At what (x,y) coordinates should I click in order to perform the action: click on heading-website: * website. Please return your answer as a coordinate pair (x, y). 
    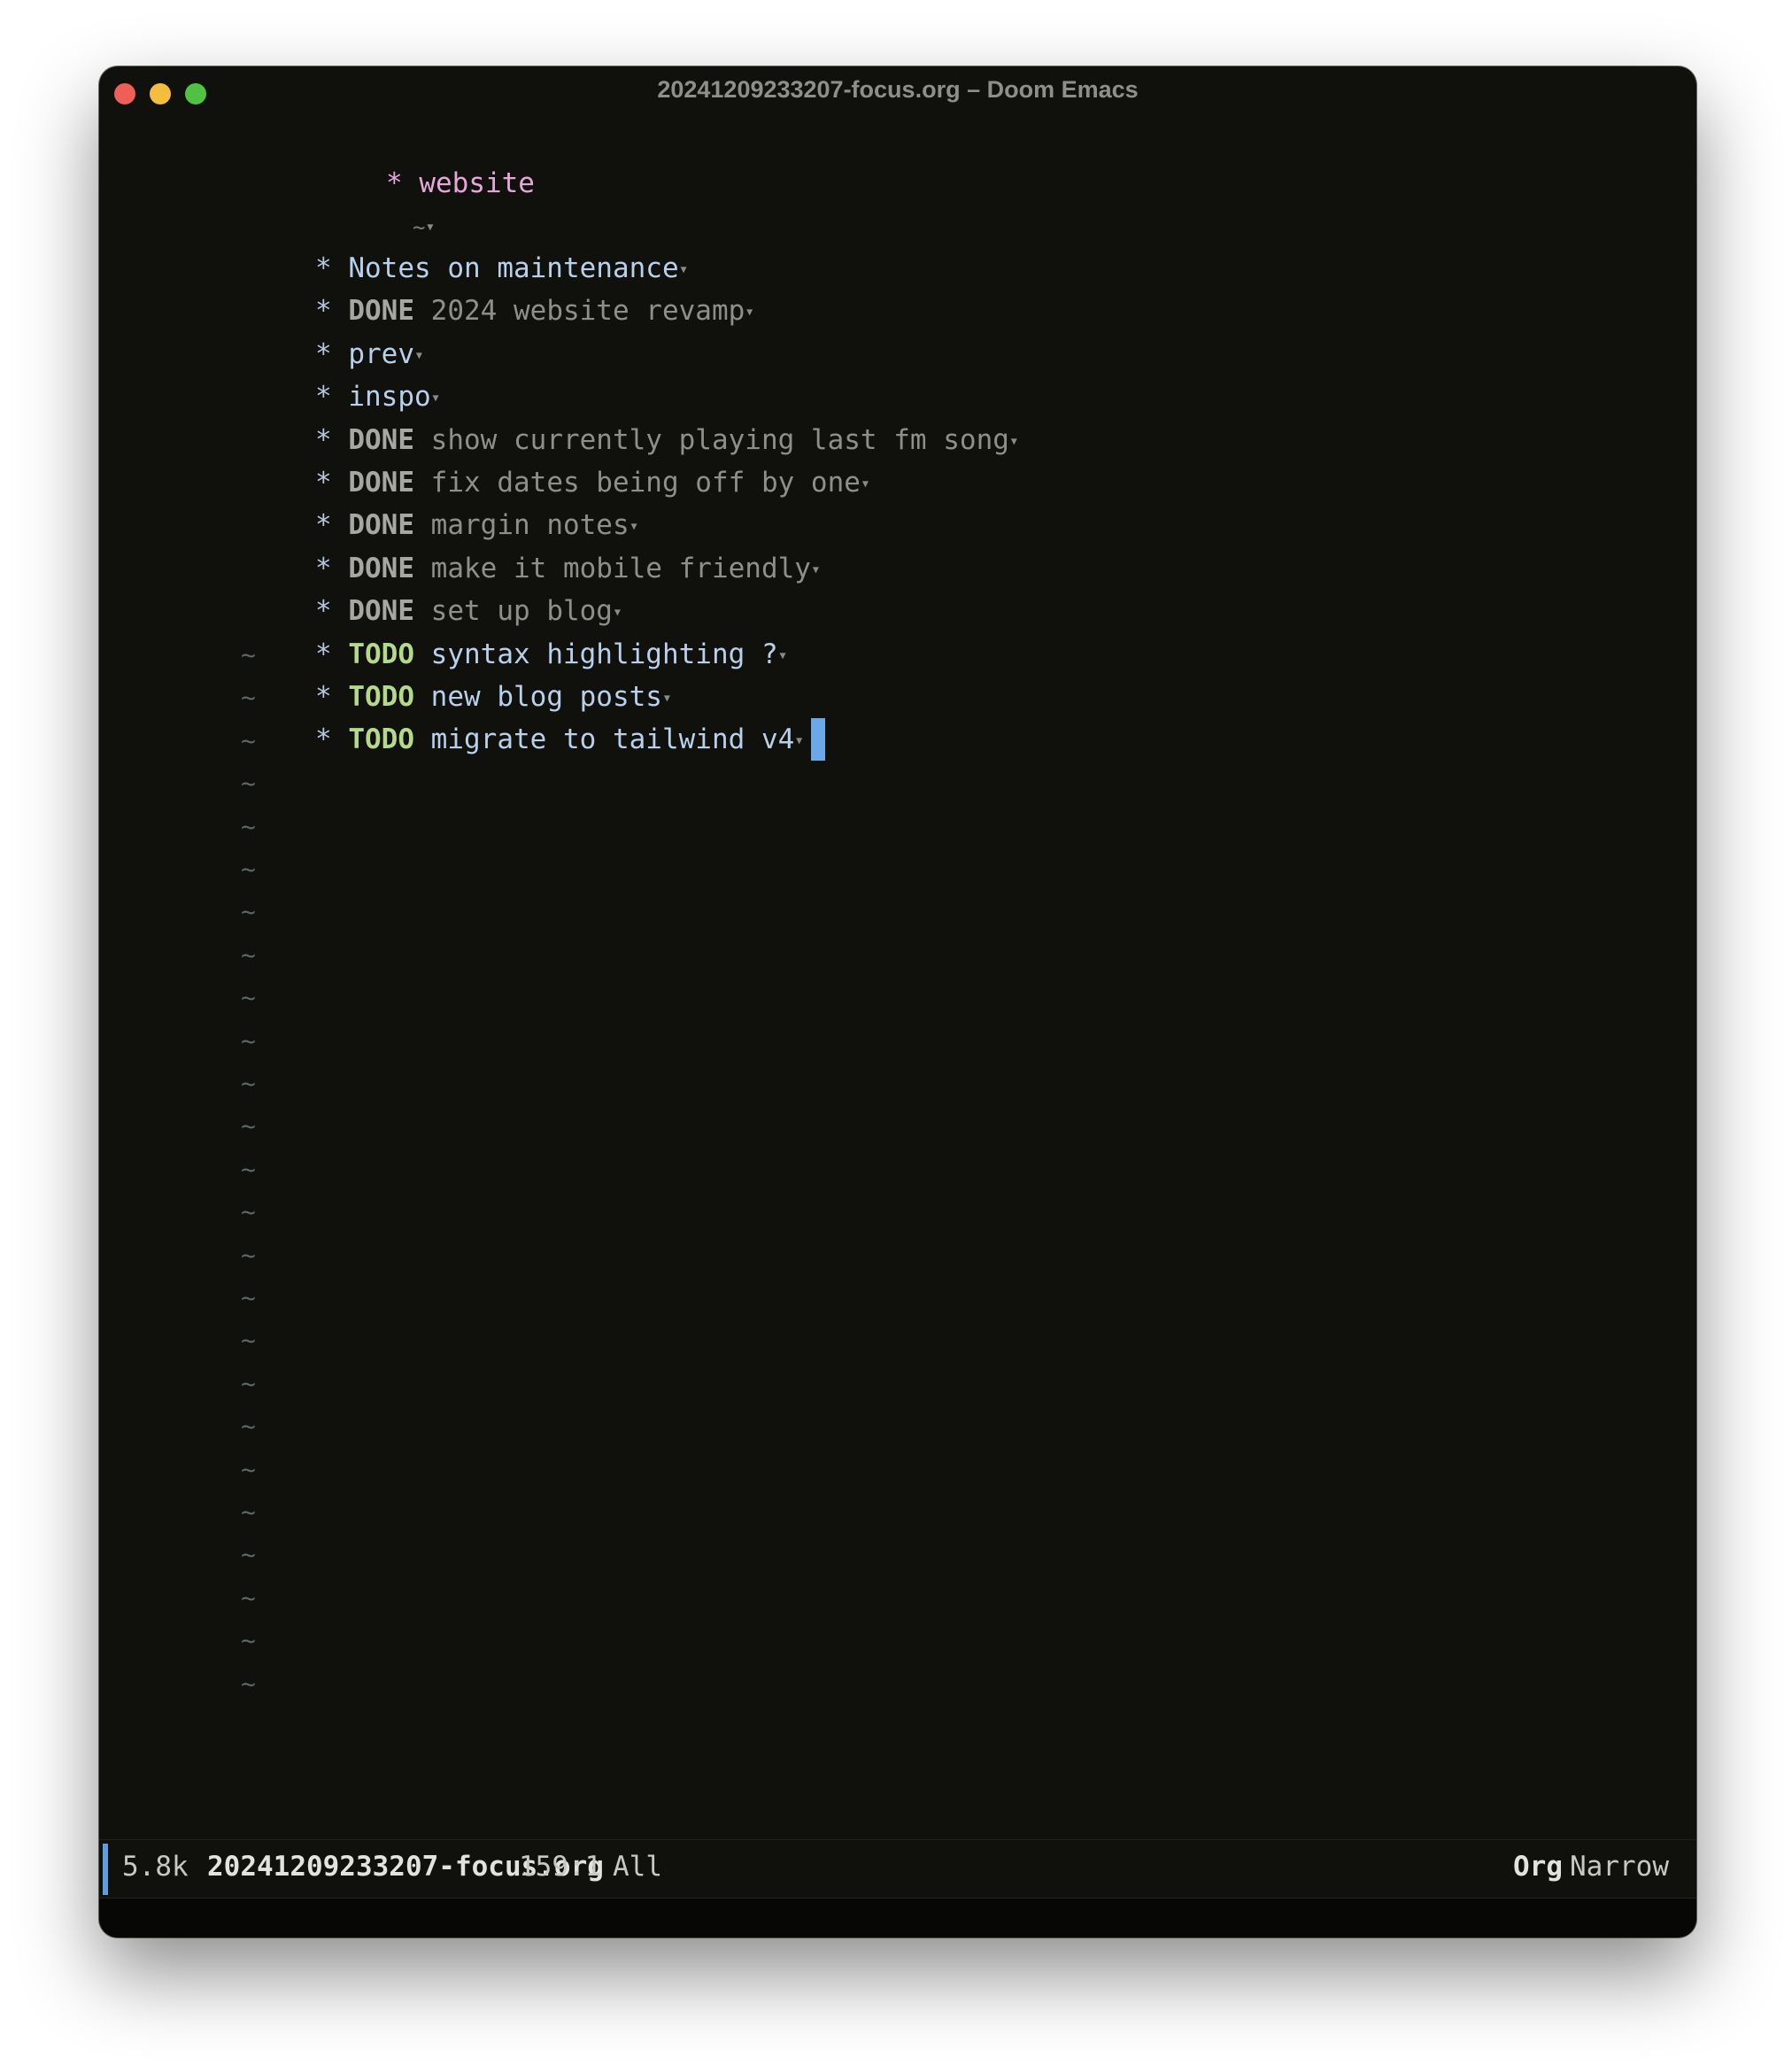
    Looking at the image, I should click on (411, 159).